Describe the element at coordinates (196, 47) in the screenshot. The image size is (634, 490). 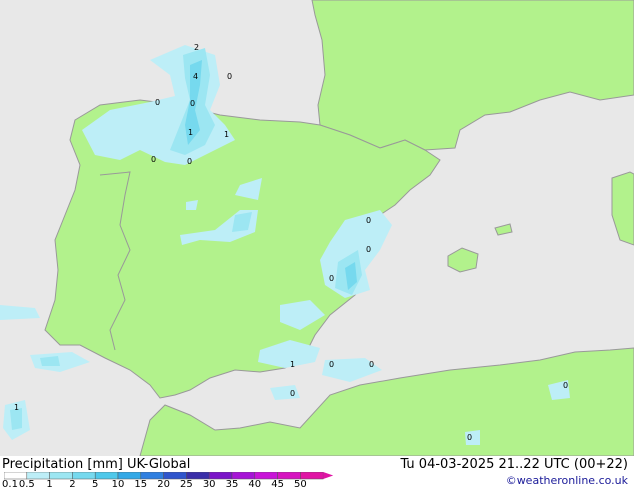
I see `precip-label: 2` at that location.